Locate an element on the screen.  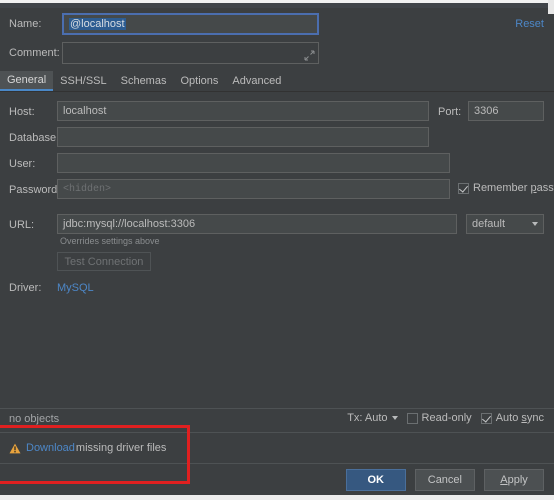
port-input-value: 3306 is located at coordinates (486, 111).